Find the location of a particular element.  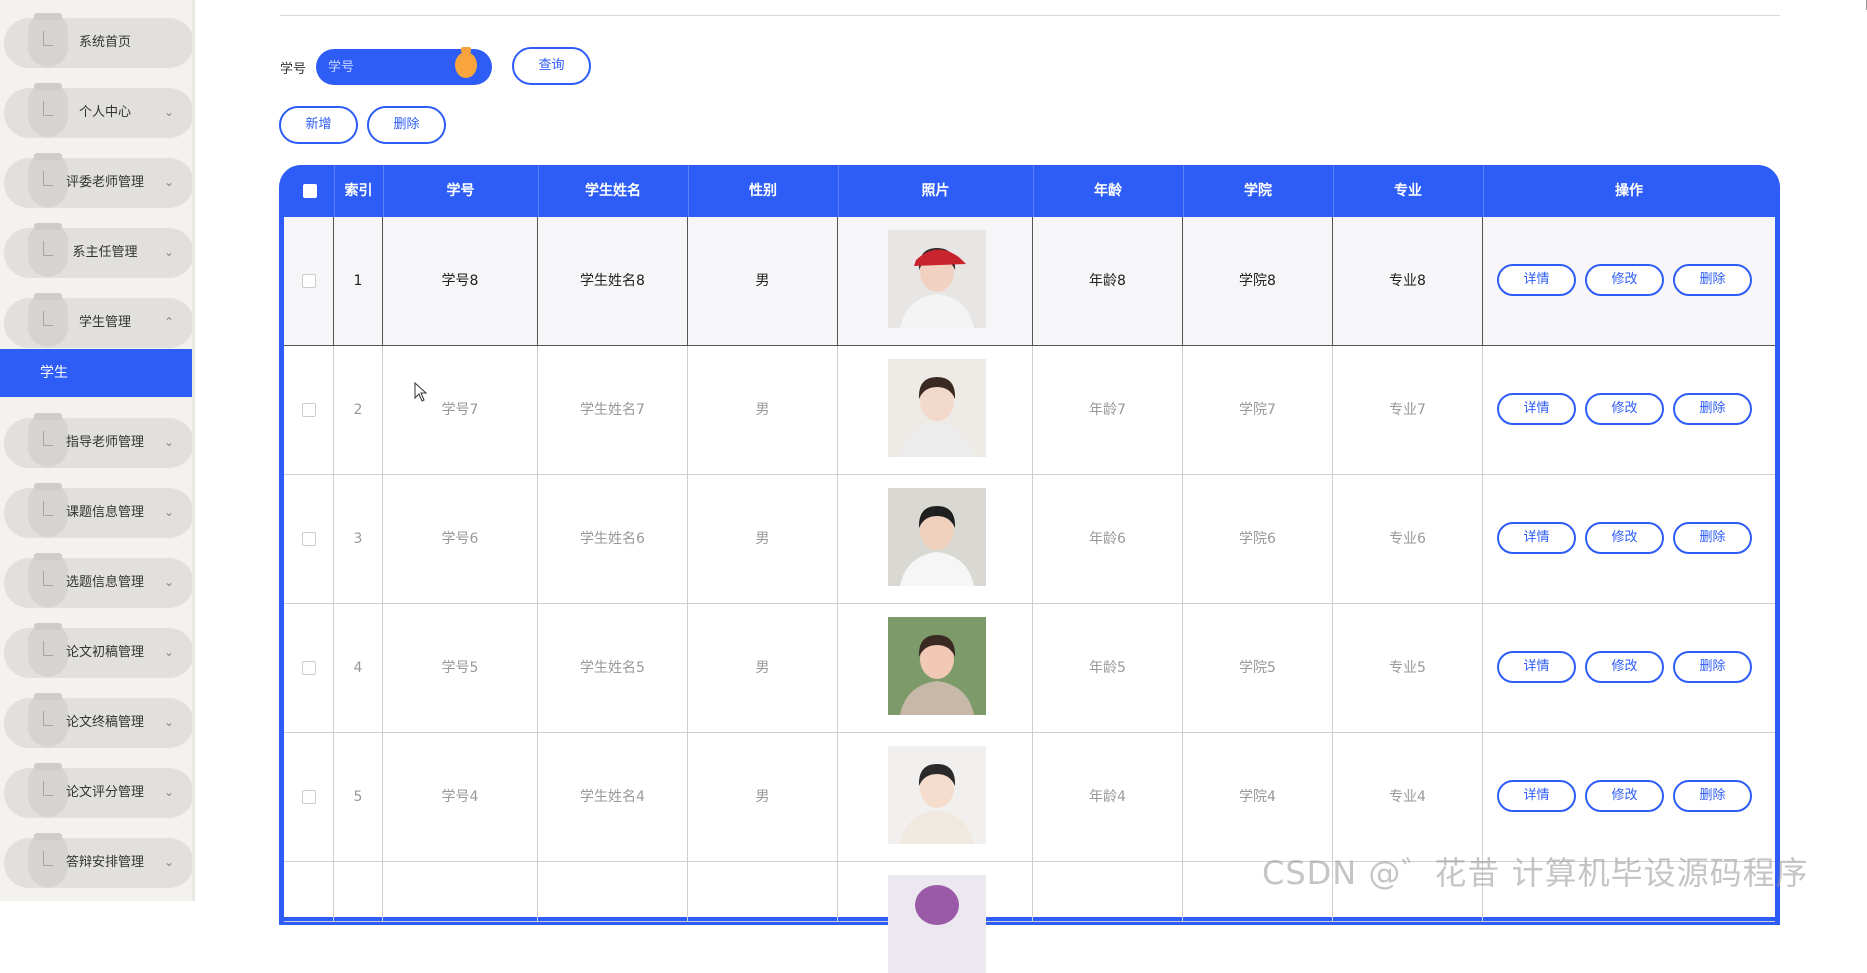

cell-student_no: 学号7 is located at coordinates (460, 410).